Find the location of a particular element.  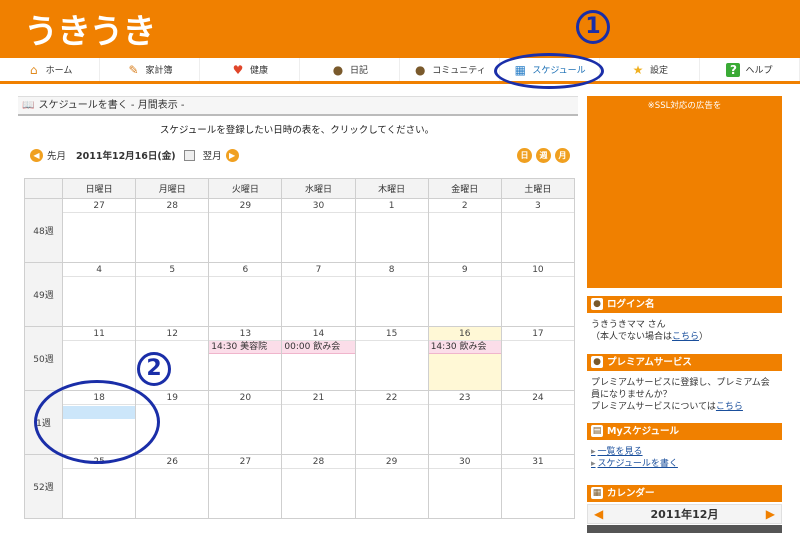

calendar-day-cell: 23 is located at coordinates (464, 422).